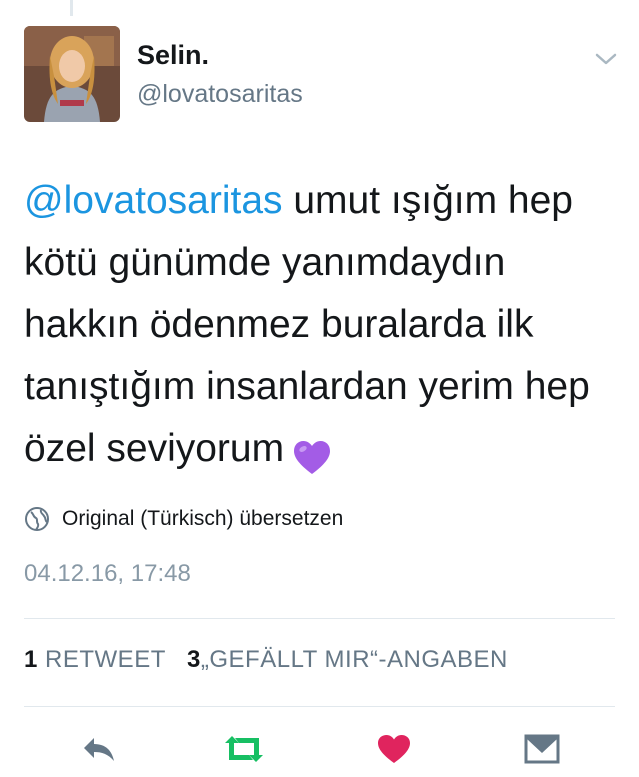  I want to click on translate-button: Original (Türkisch) übersetzen, so click(183, 519).